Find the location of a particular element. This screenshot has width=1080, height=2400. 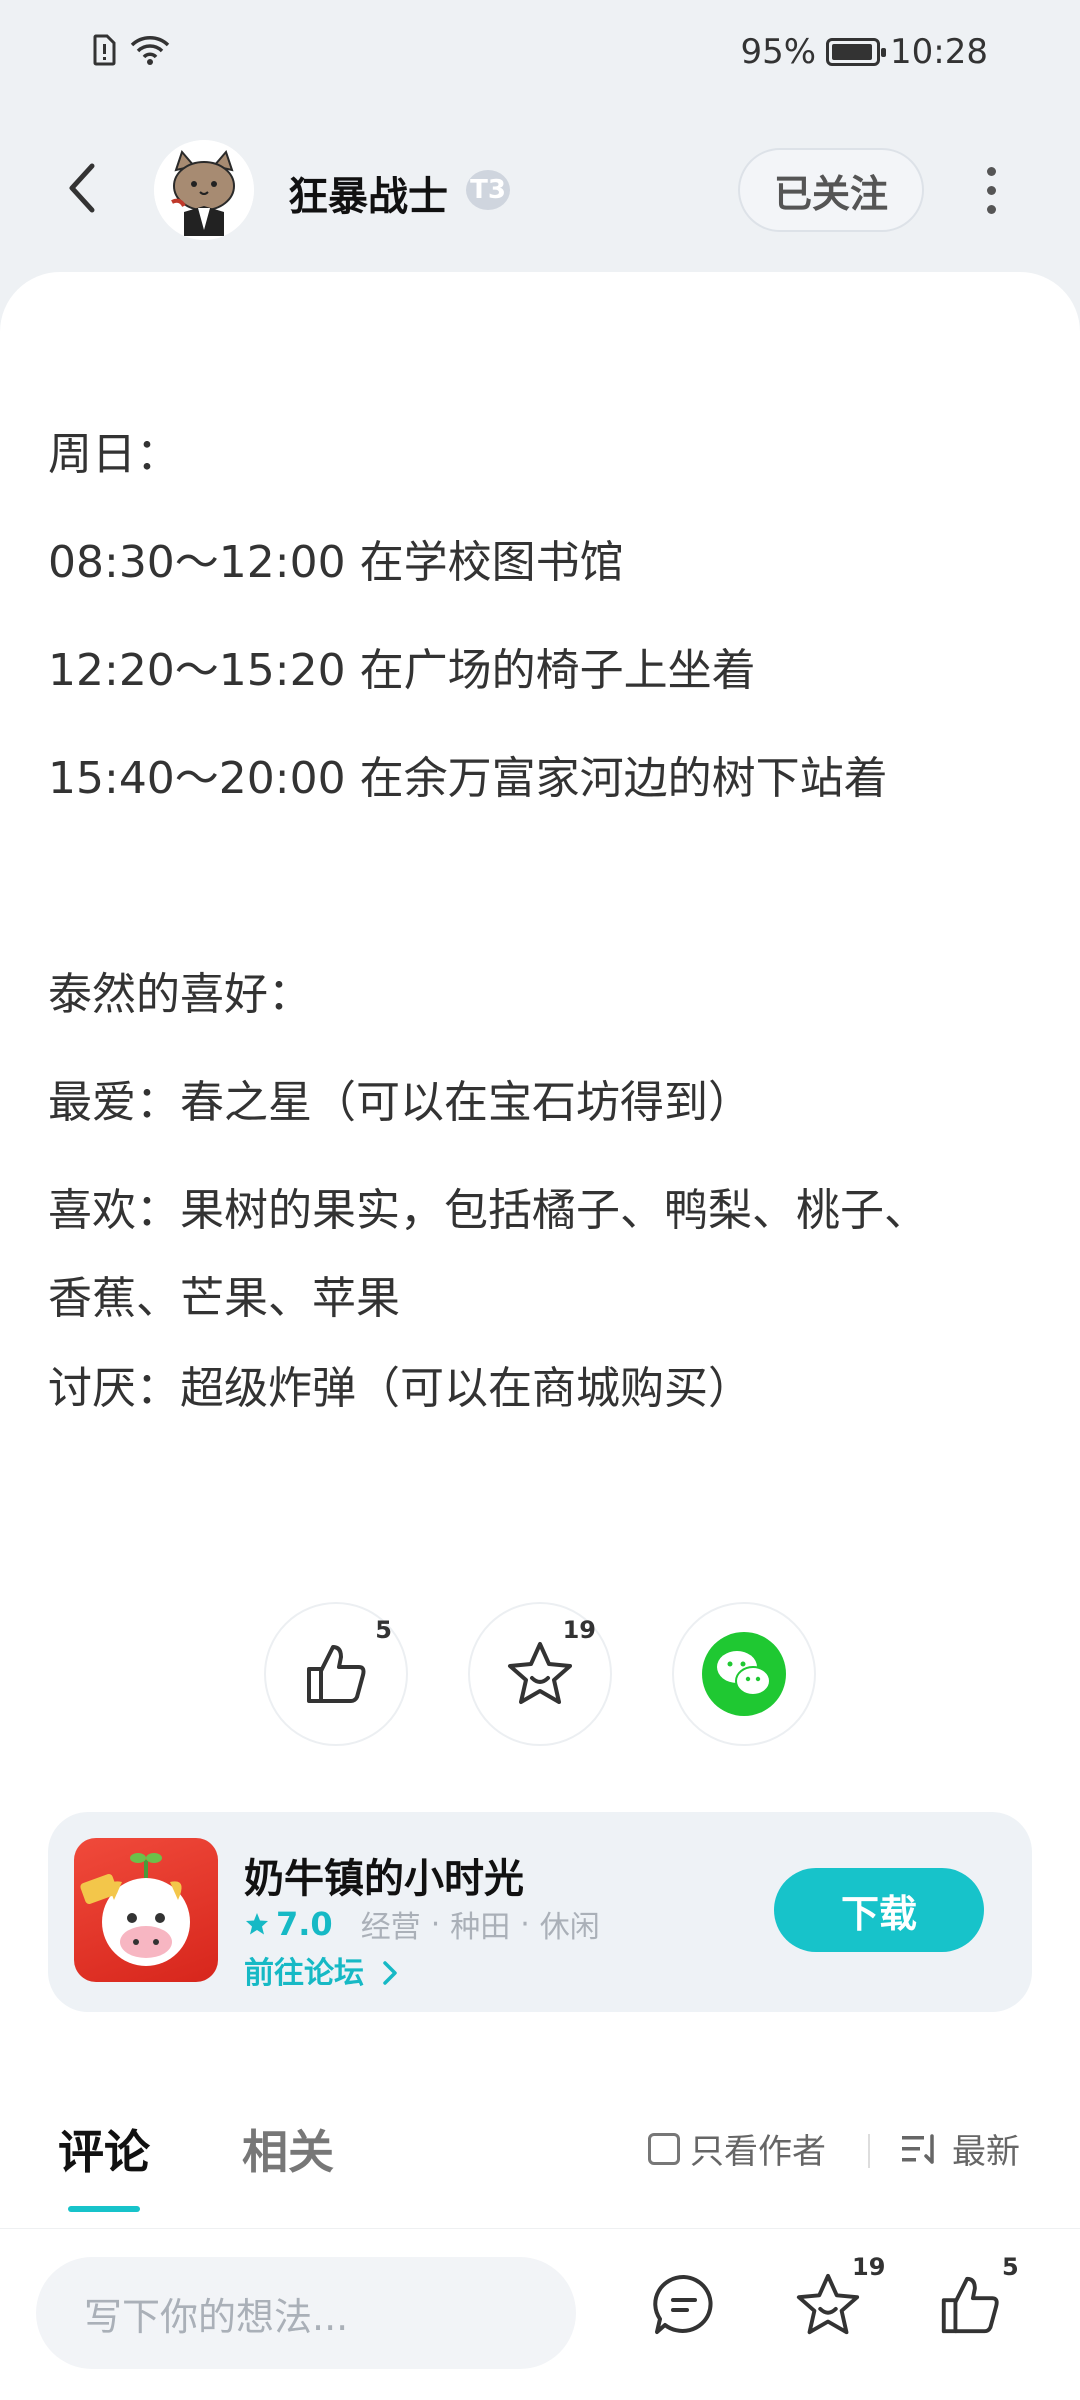

wifi-icon is located at coordinates (150, 52).